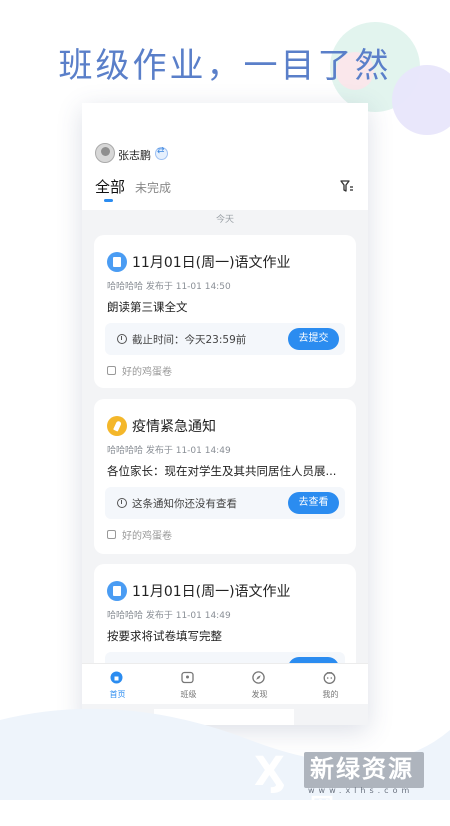  Describe the element at coordinates (117, 426) in the screenshot. I see `megaphone-icon` at that location.